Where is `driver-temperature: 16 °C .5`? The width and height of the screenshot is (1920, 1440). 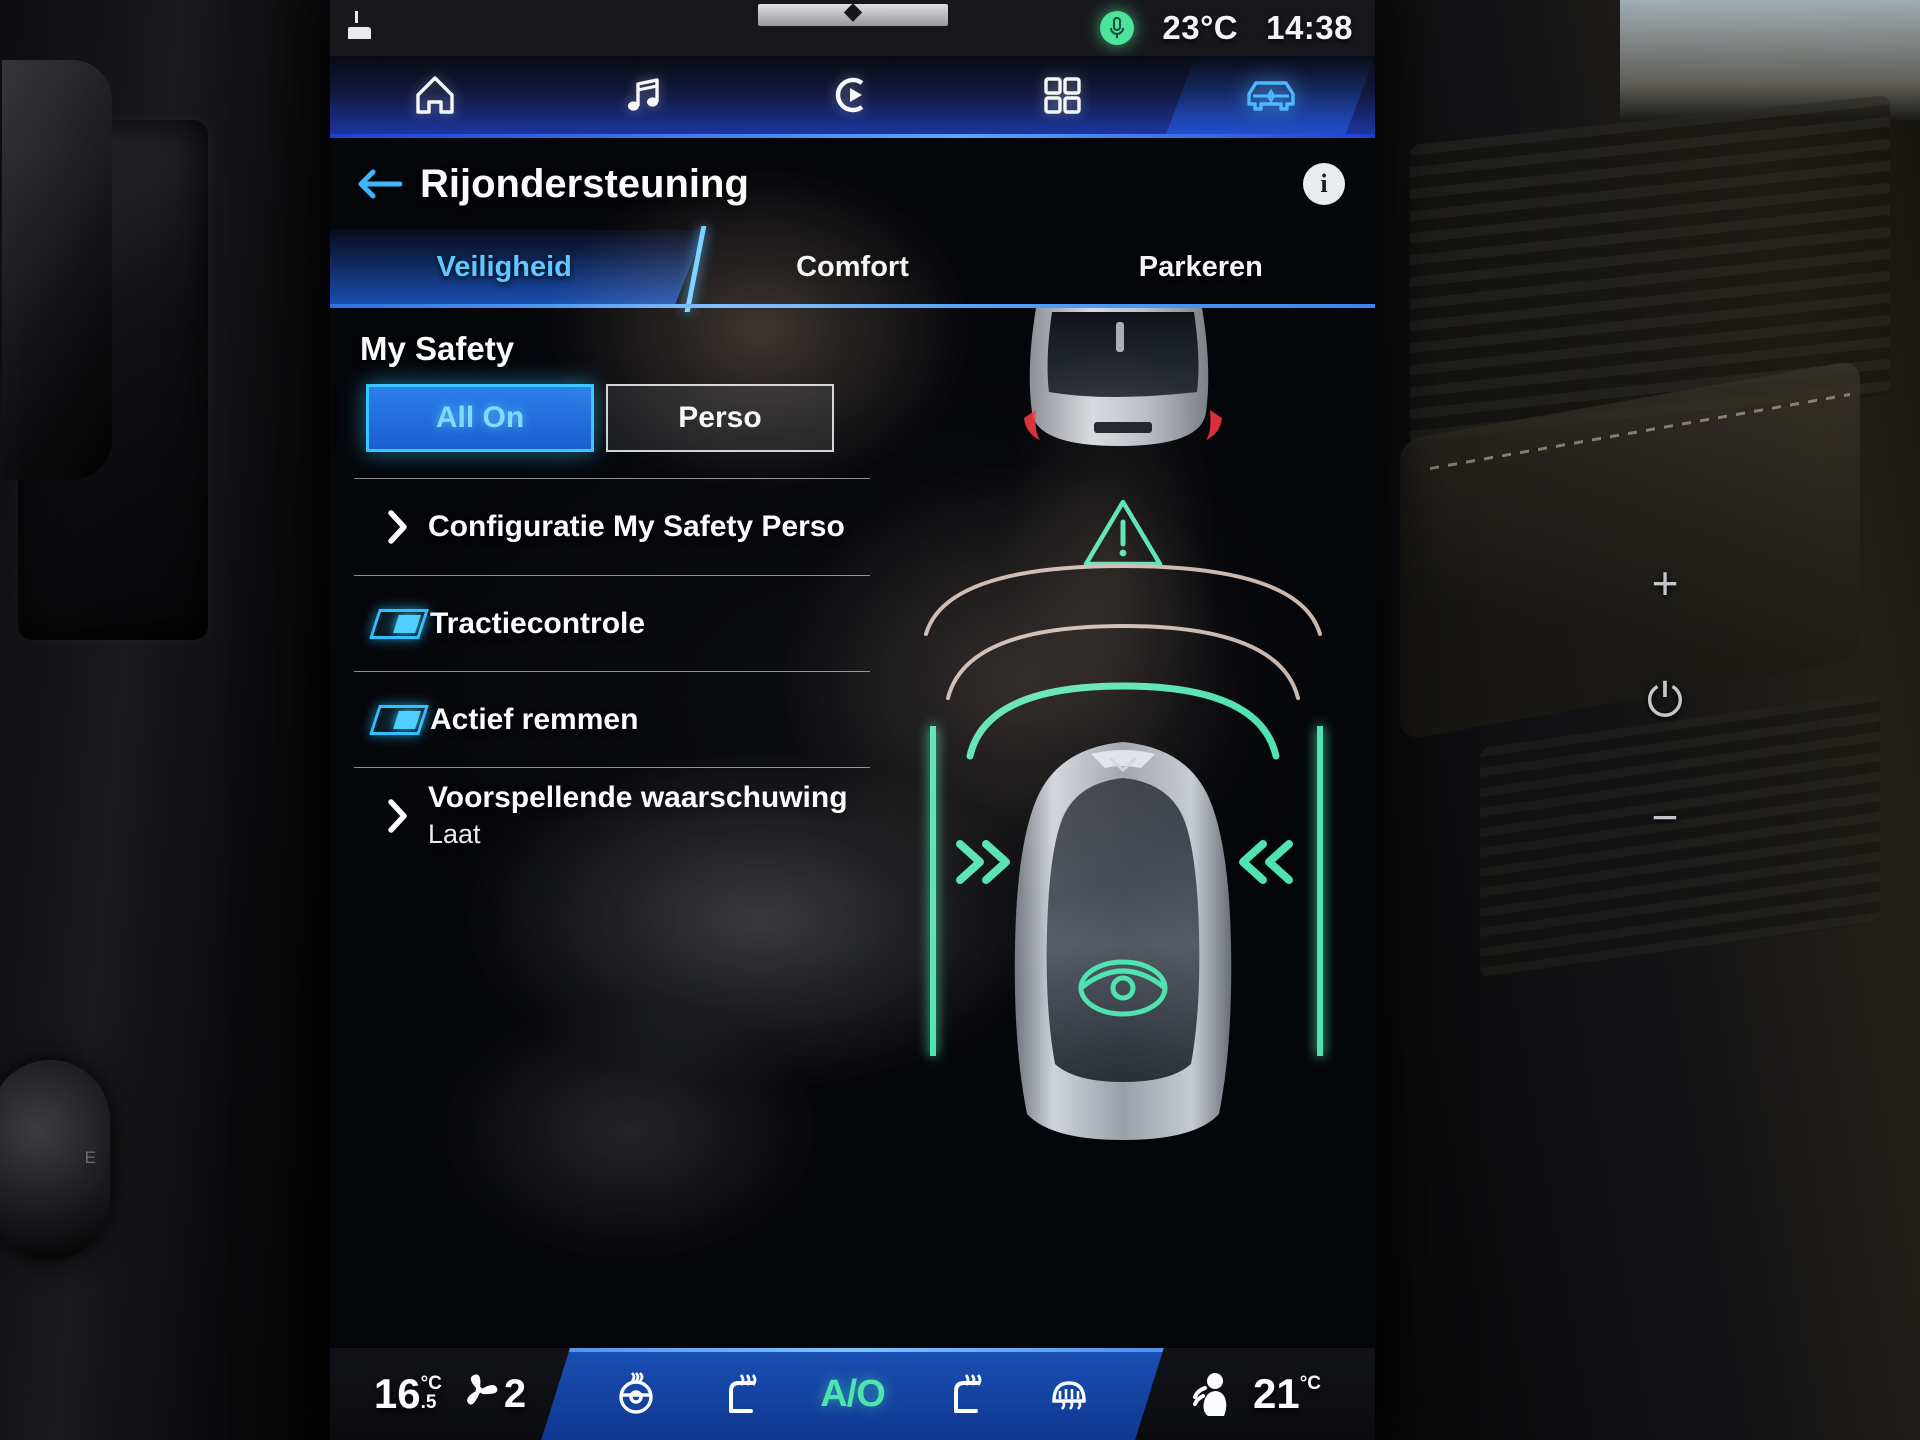 driver-temperature: 16 °C .5 is located at coordinates (408, 1394).